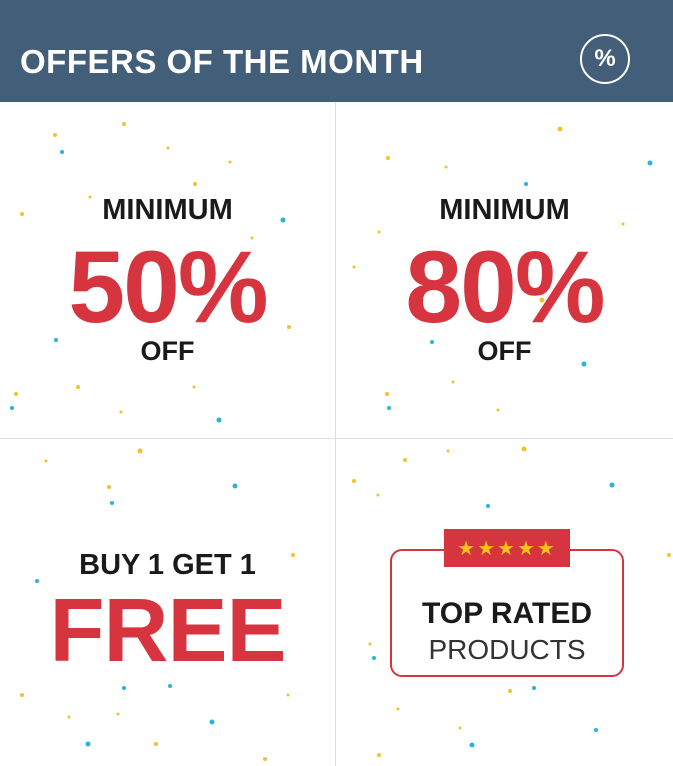 This screenshot has width=673, height=766. I want to click on top-rated-title: TOP RATED, so click(507, 613).